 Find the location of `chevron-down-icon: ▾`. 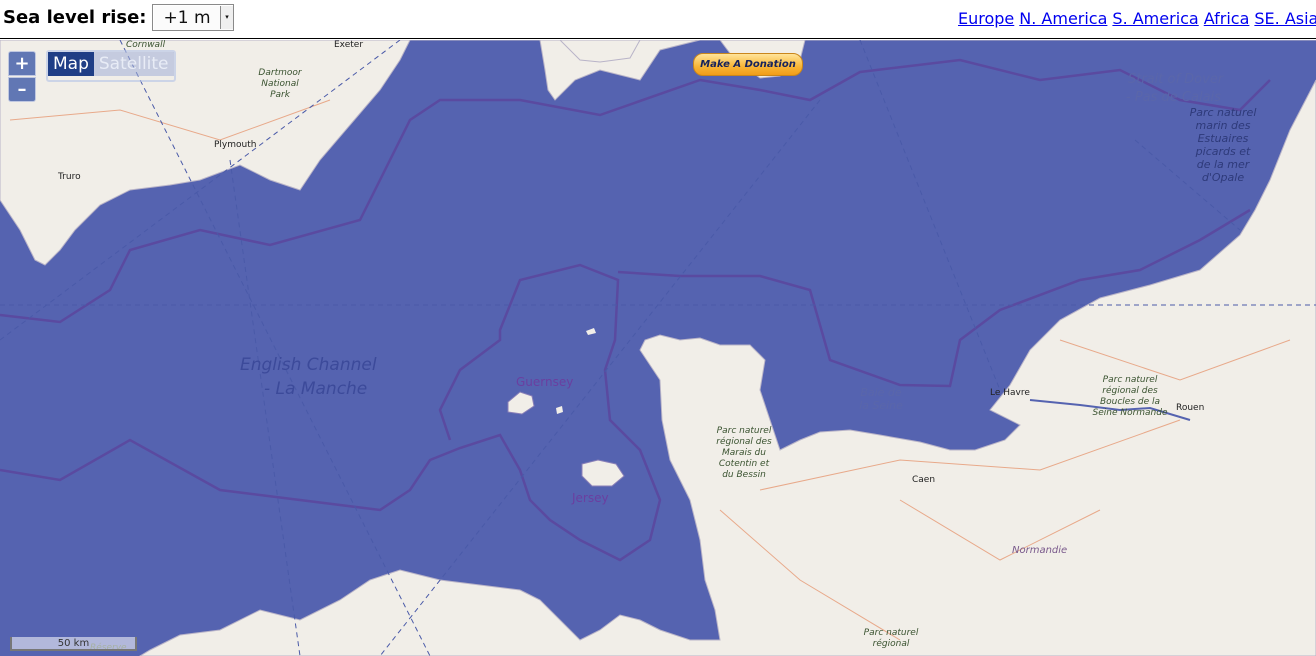

chevron-down-icon: ▾ is located at coordinates (226, 17).